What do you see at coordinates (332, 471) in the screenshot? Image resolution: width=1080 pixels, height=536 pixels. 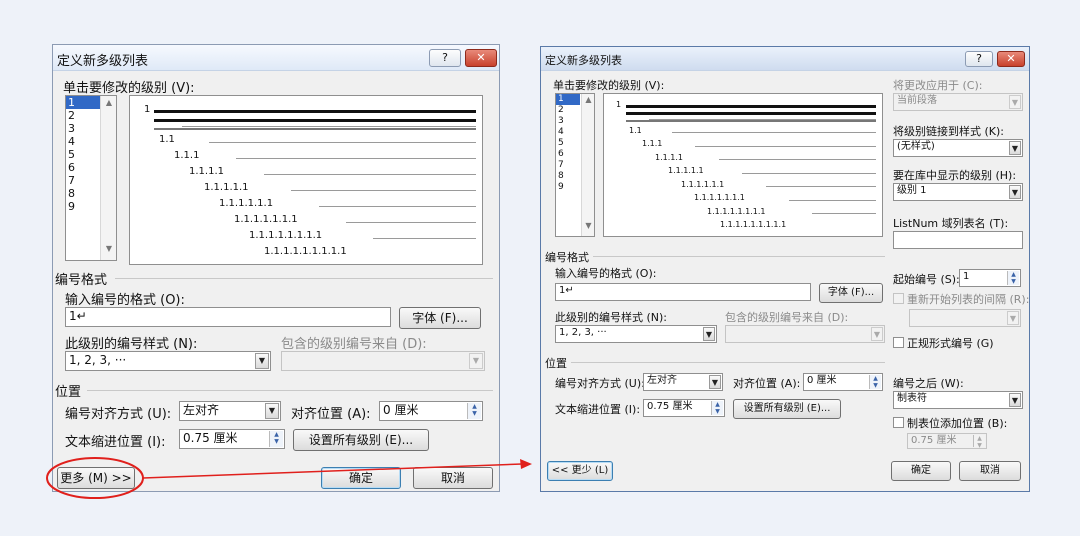 I see `annotation-arrow-line` at bounding box center [332, 471].